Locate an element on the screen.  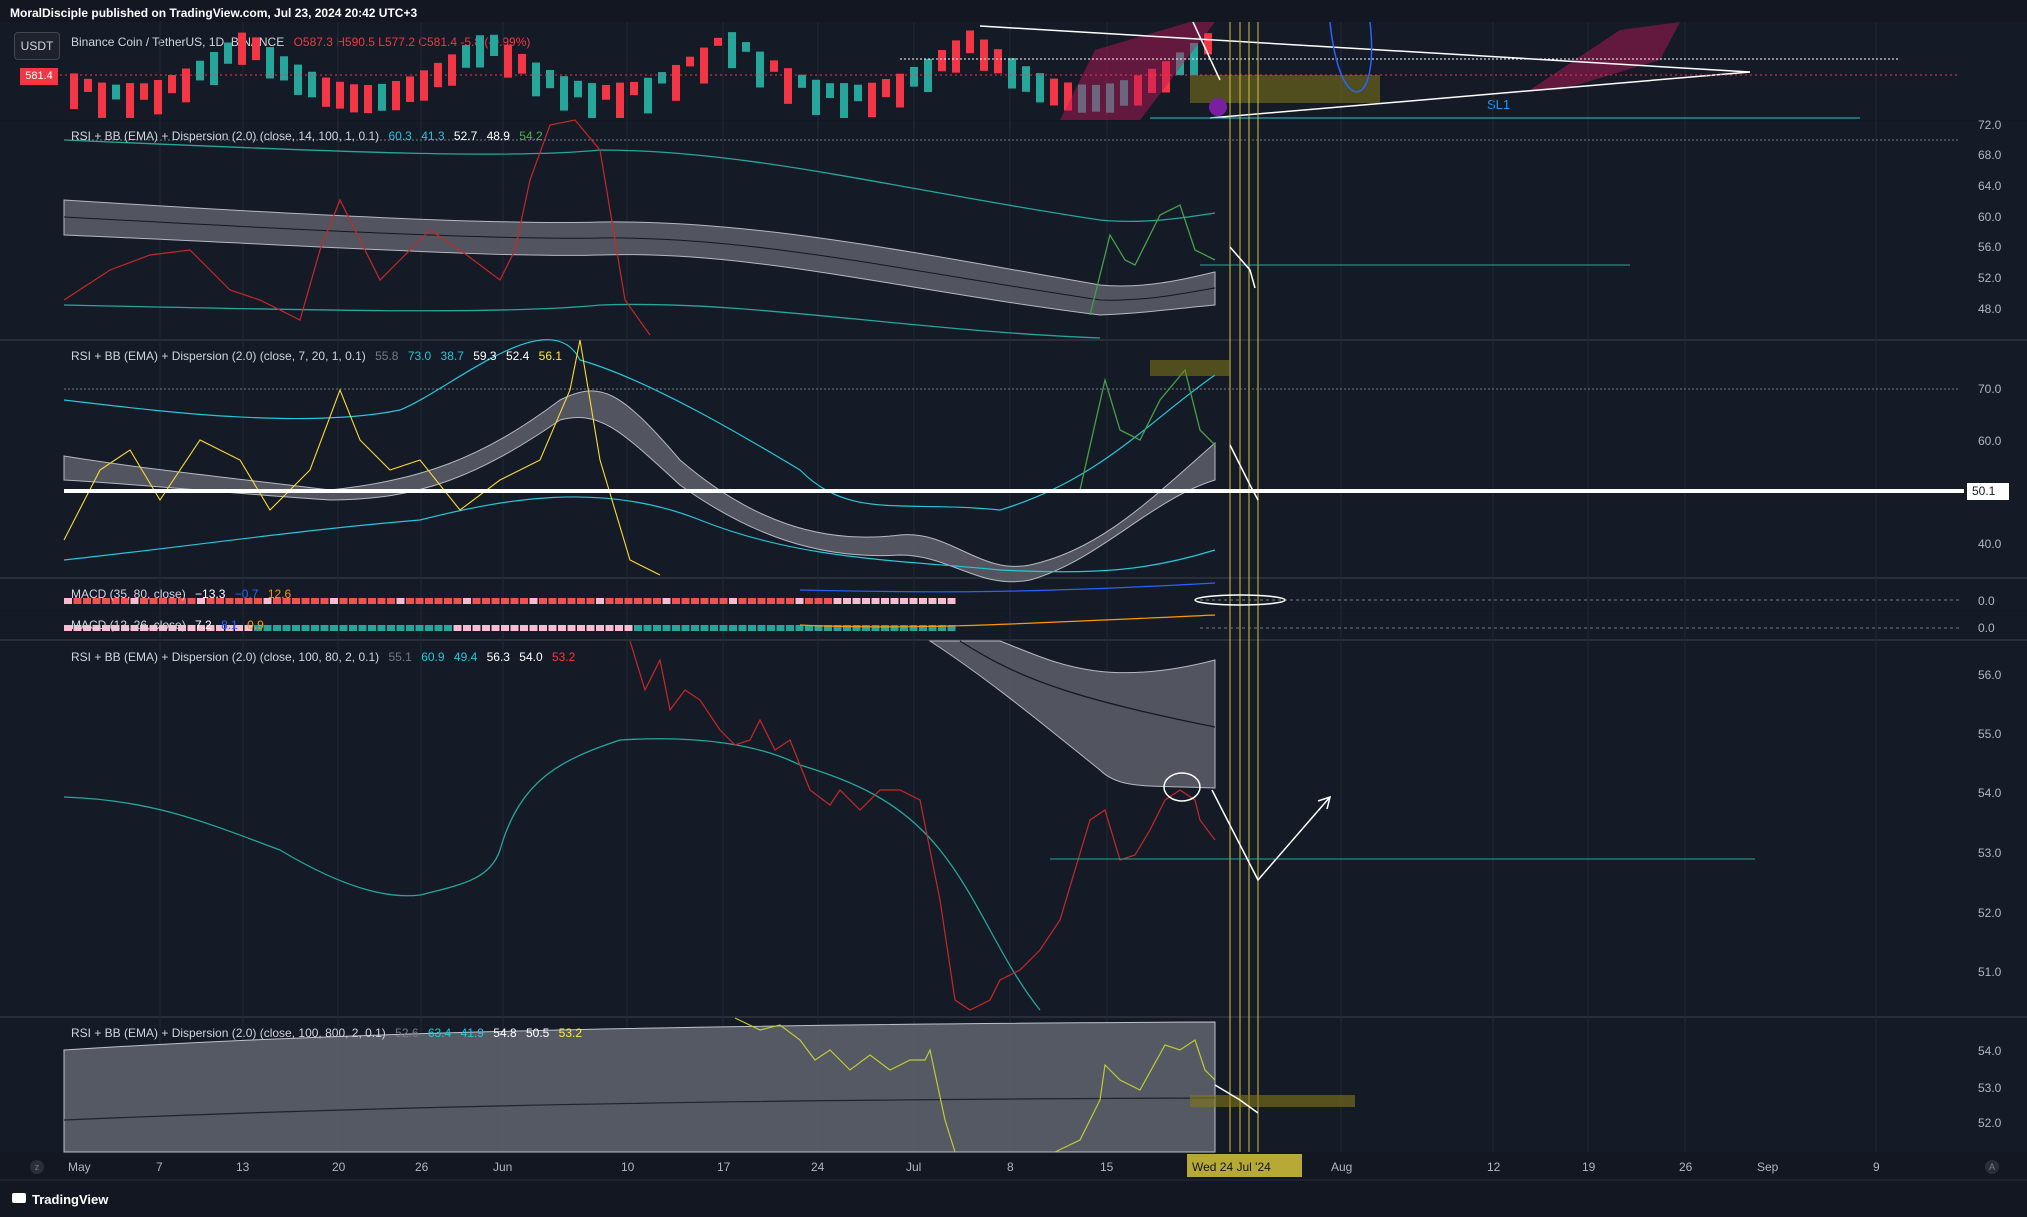
axis-tick: 0.0 is located at coordinates (1986, 628).